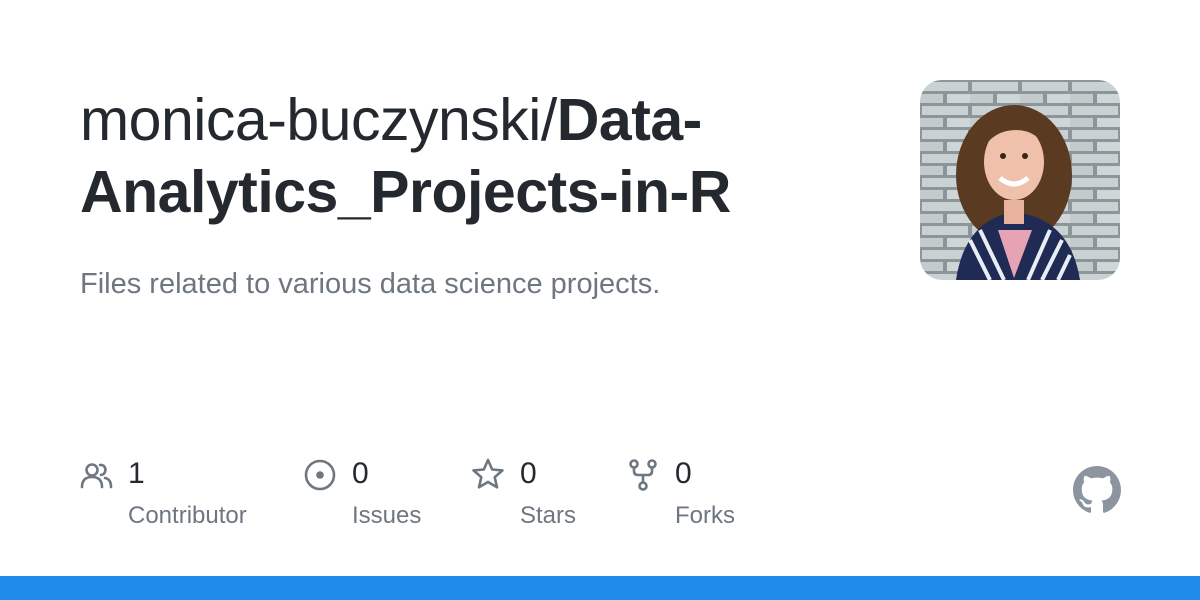 The image size is (1200, 600). What do you see at coordinates (528, 473) in the screenshot?
I see `stars-count: 0` at bounding box center [528, 473].